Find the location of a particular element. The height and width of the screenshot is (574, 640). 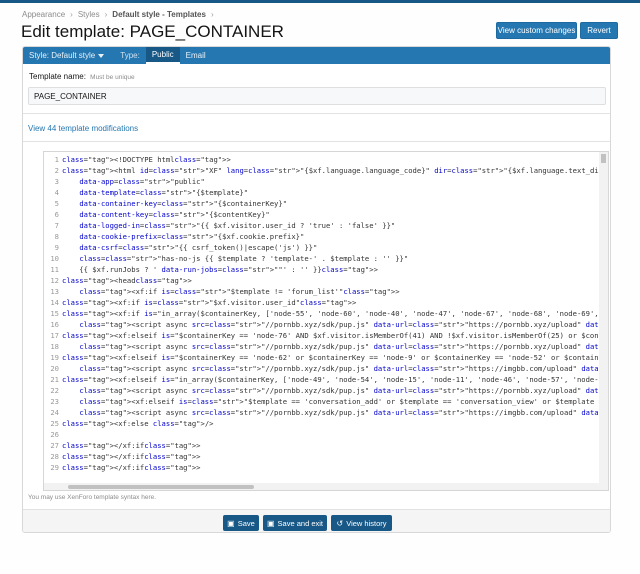

line-number: 20 is located at coordinates (54, 368).